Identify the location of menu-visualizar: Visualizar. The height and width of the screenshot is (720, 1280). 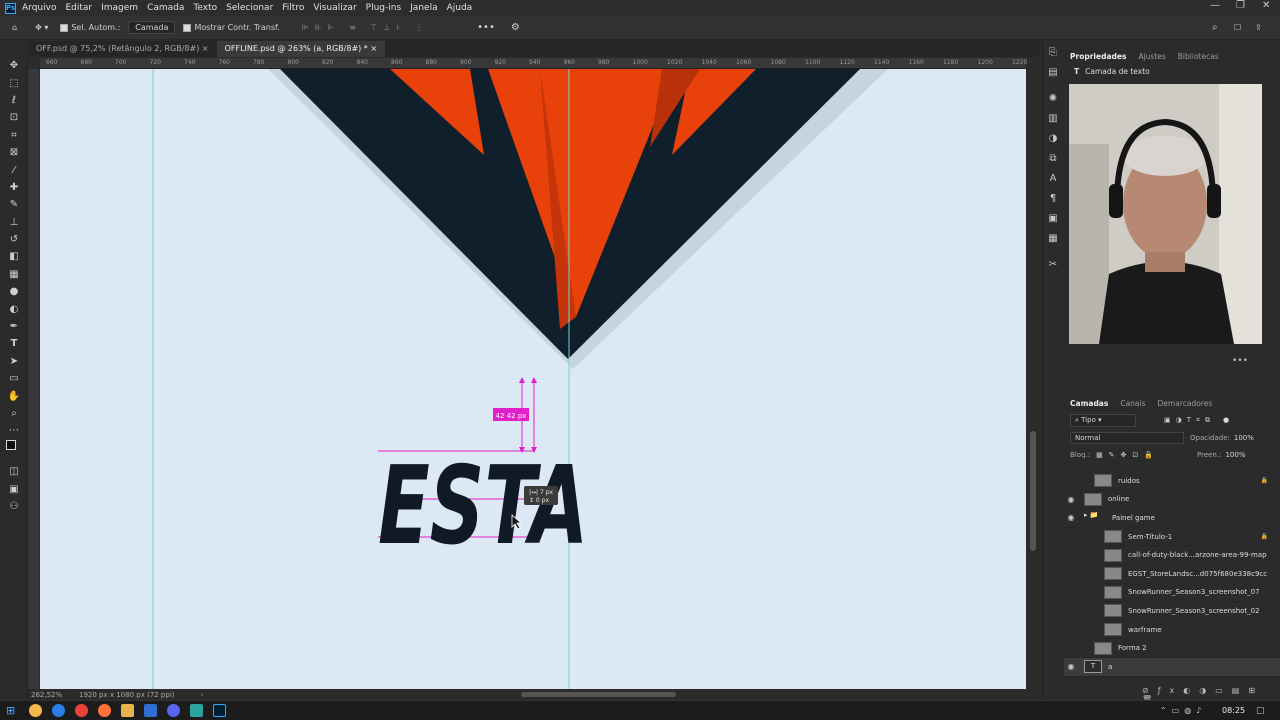
(334, 8).